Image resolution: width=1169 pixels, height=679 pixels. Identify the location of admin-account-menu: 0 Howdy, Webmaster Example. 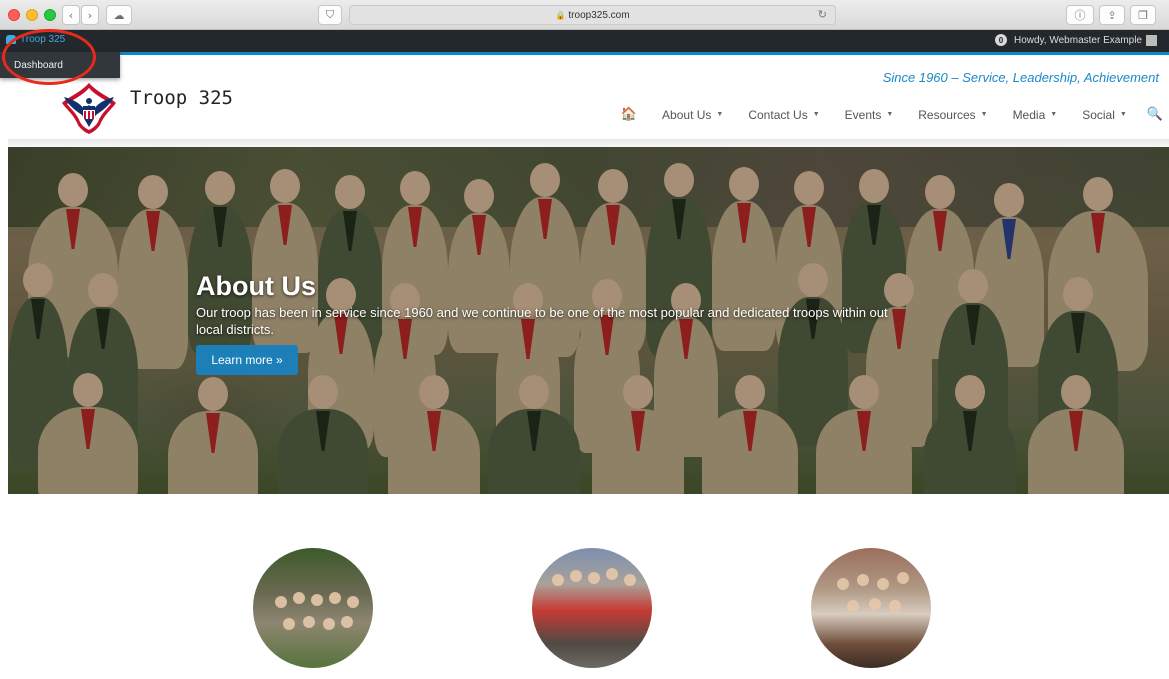
(1075, 40).